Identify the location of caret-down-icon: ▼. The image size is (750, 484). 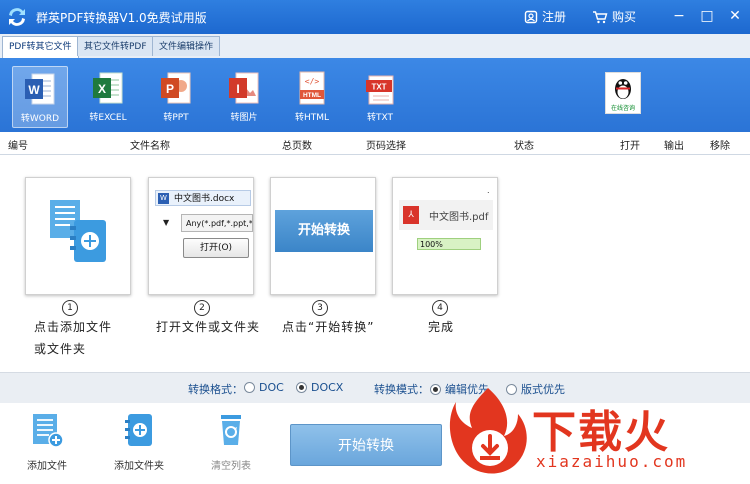
(166, 222).